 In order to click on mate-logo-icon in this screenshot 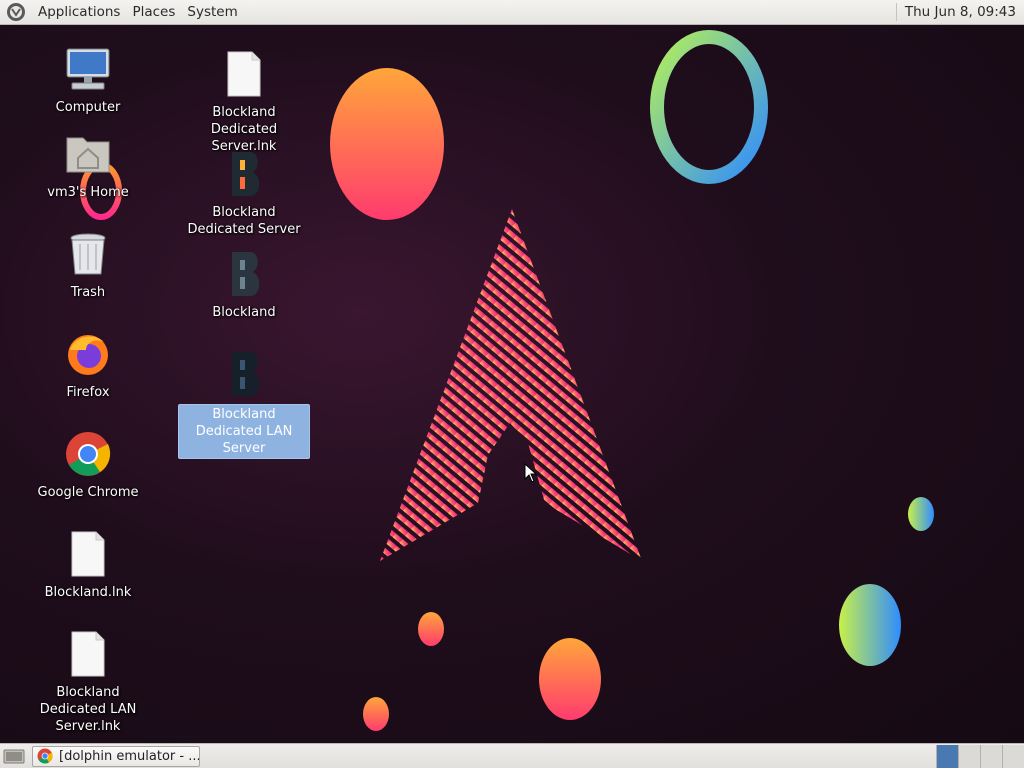, I will do `click(16, 12)`.